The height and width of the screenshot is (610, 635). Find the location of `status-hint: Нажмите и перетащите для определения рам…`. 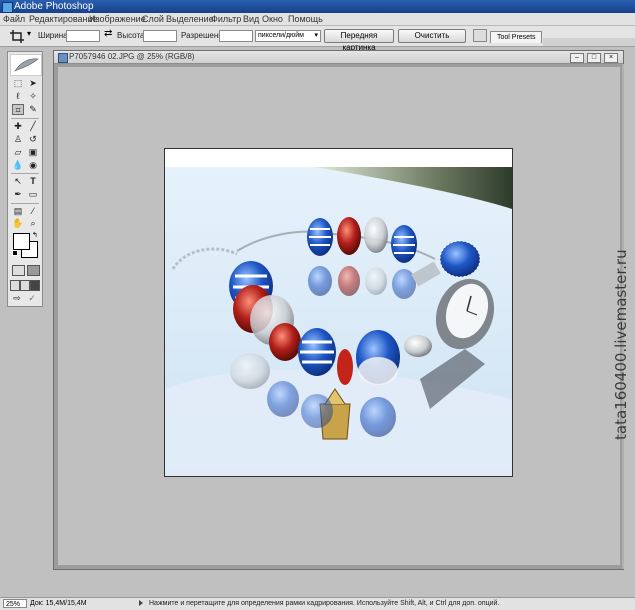

status-hint: Нажмите и перетащите для определения рам… is located at coordinates (324, 603).